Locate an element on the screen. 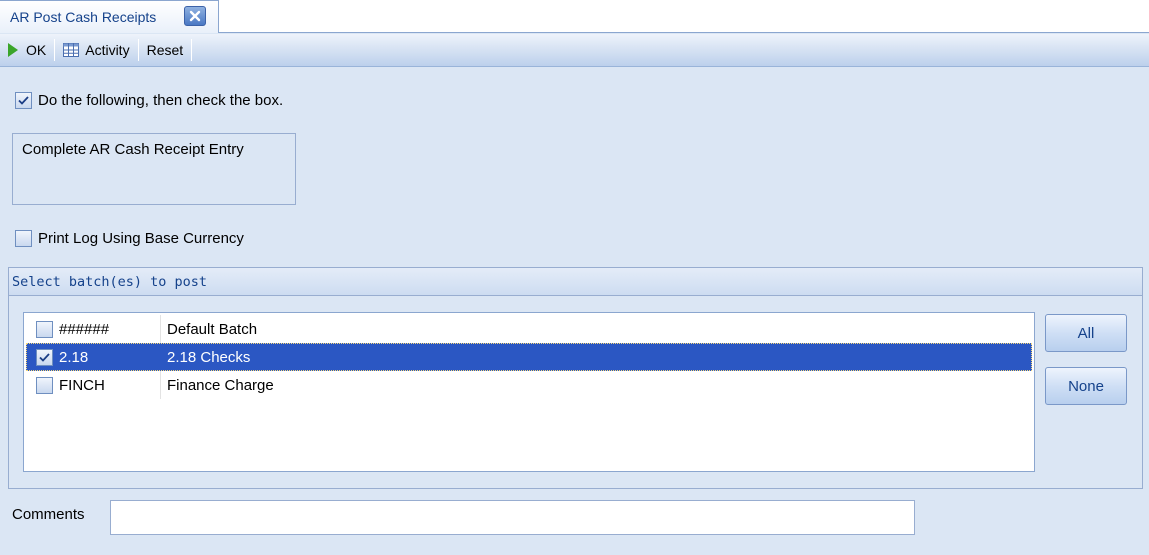 The height and width of the screenshot is (555, 1149). select-all-button: All is located at coordinates (1086, 333).